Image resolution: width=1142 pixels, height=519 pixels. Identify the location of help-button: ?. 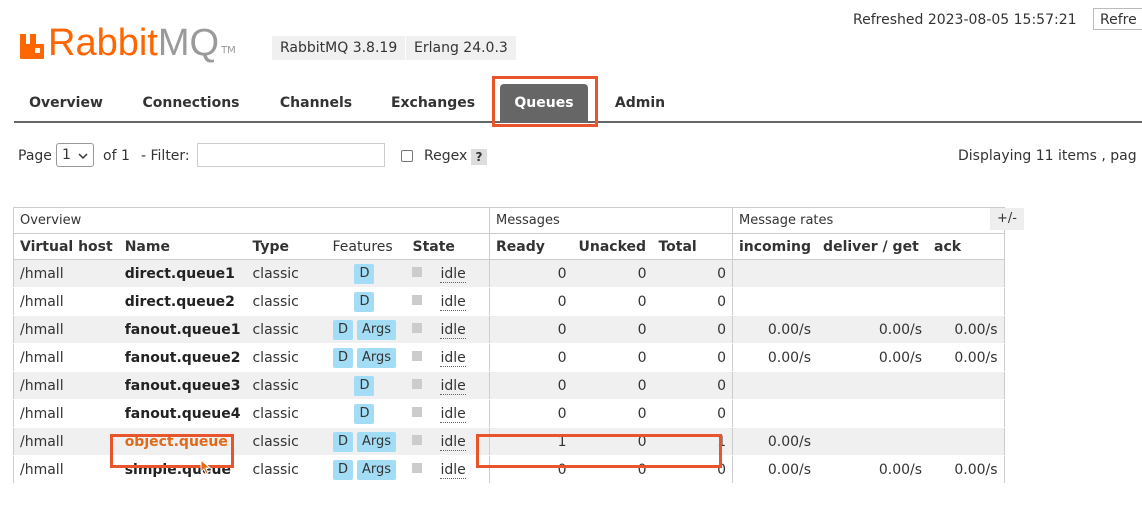
(479, 157).